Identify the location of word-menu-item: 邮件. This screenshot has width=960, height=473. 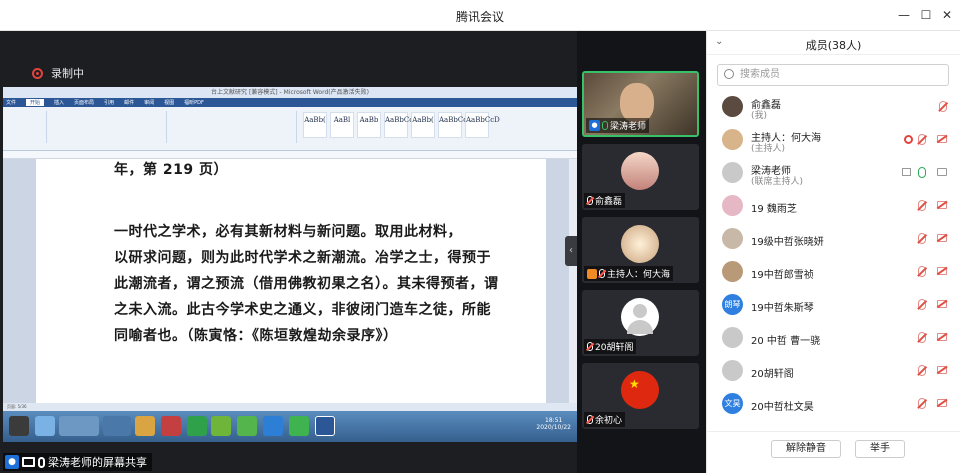
(129, 103).